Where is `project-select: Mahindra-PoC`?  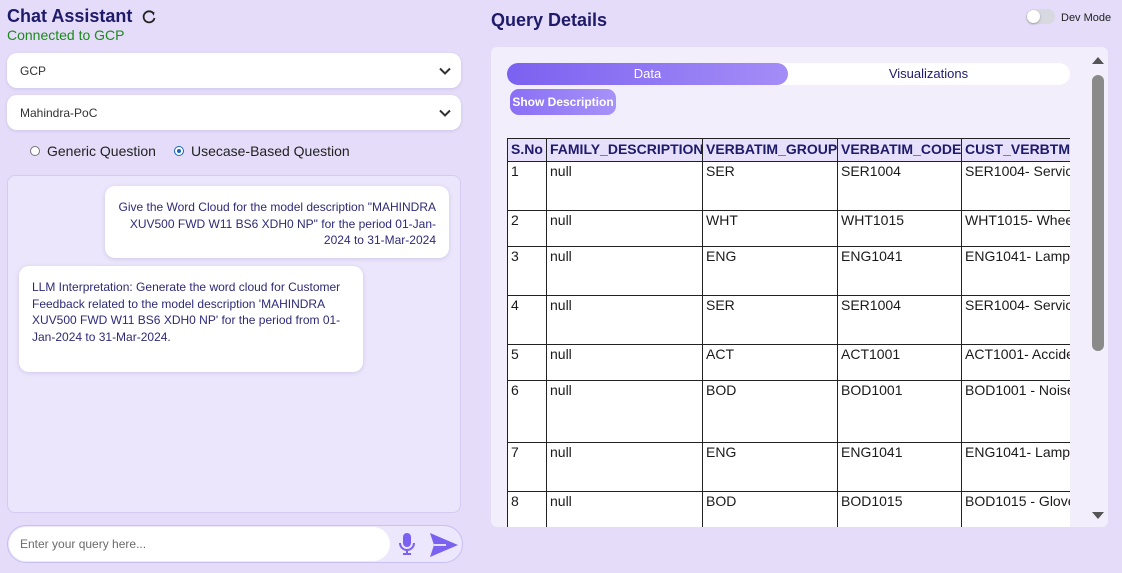 project-select: Mahindra-PoC is located at coordinates (234, 112).